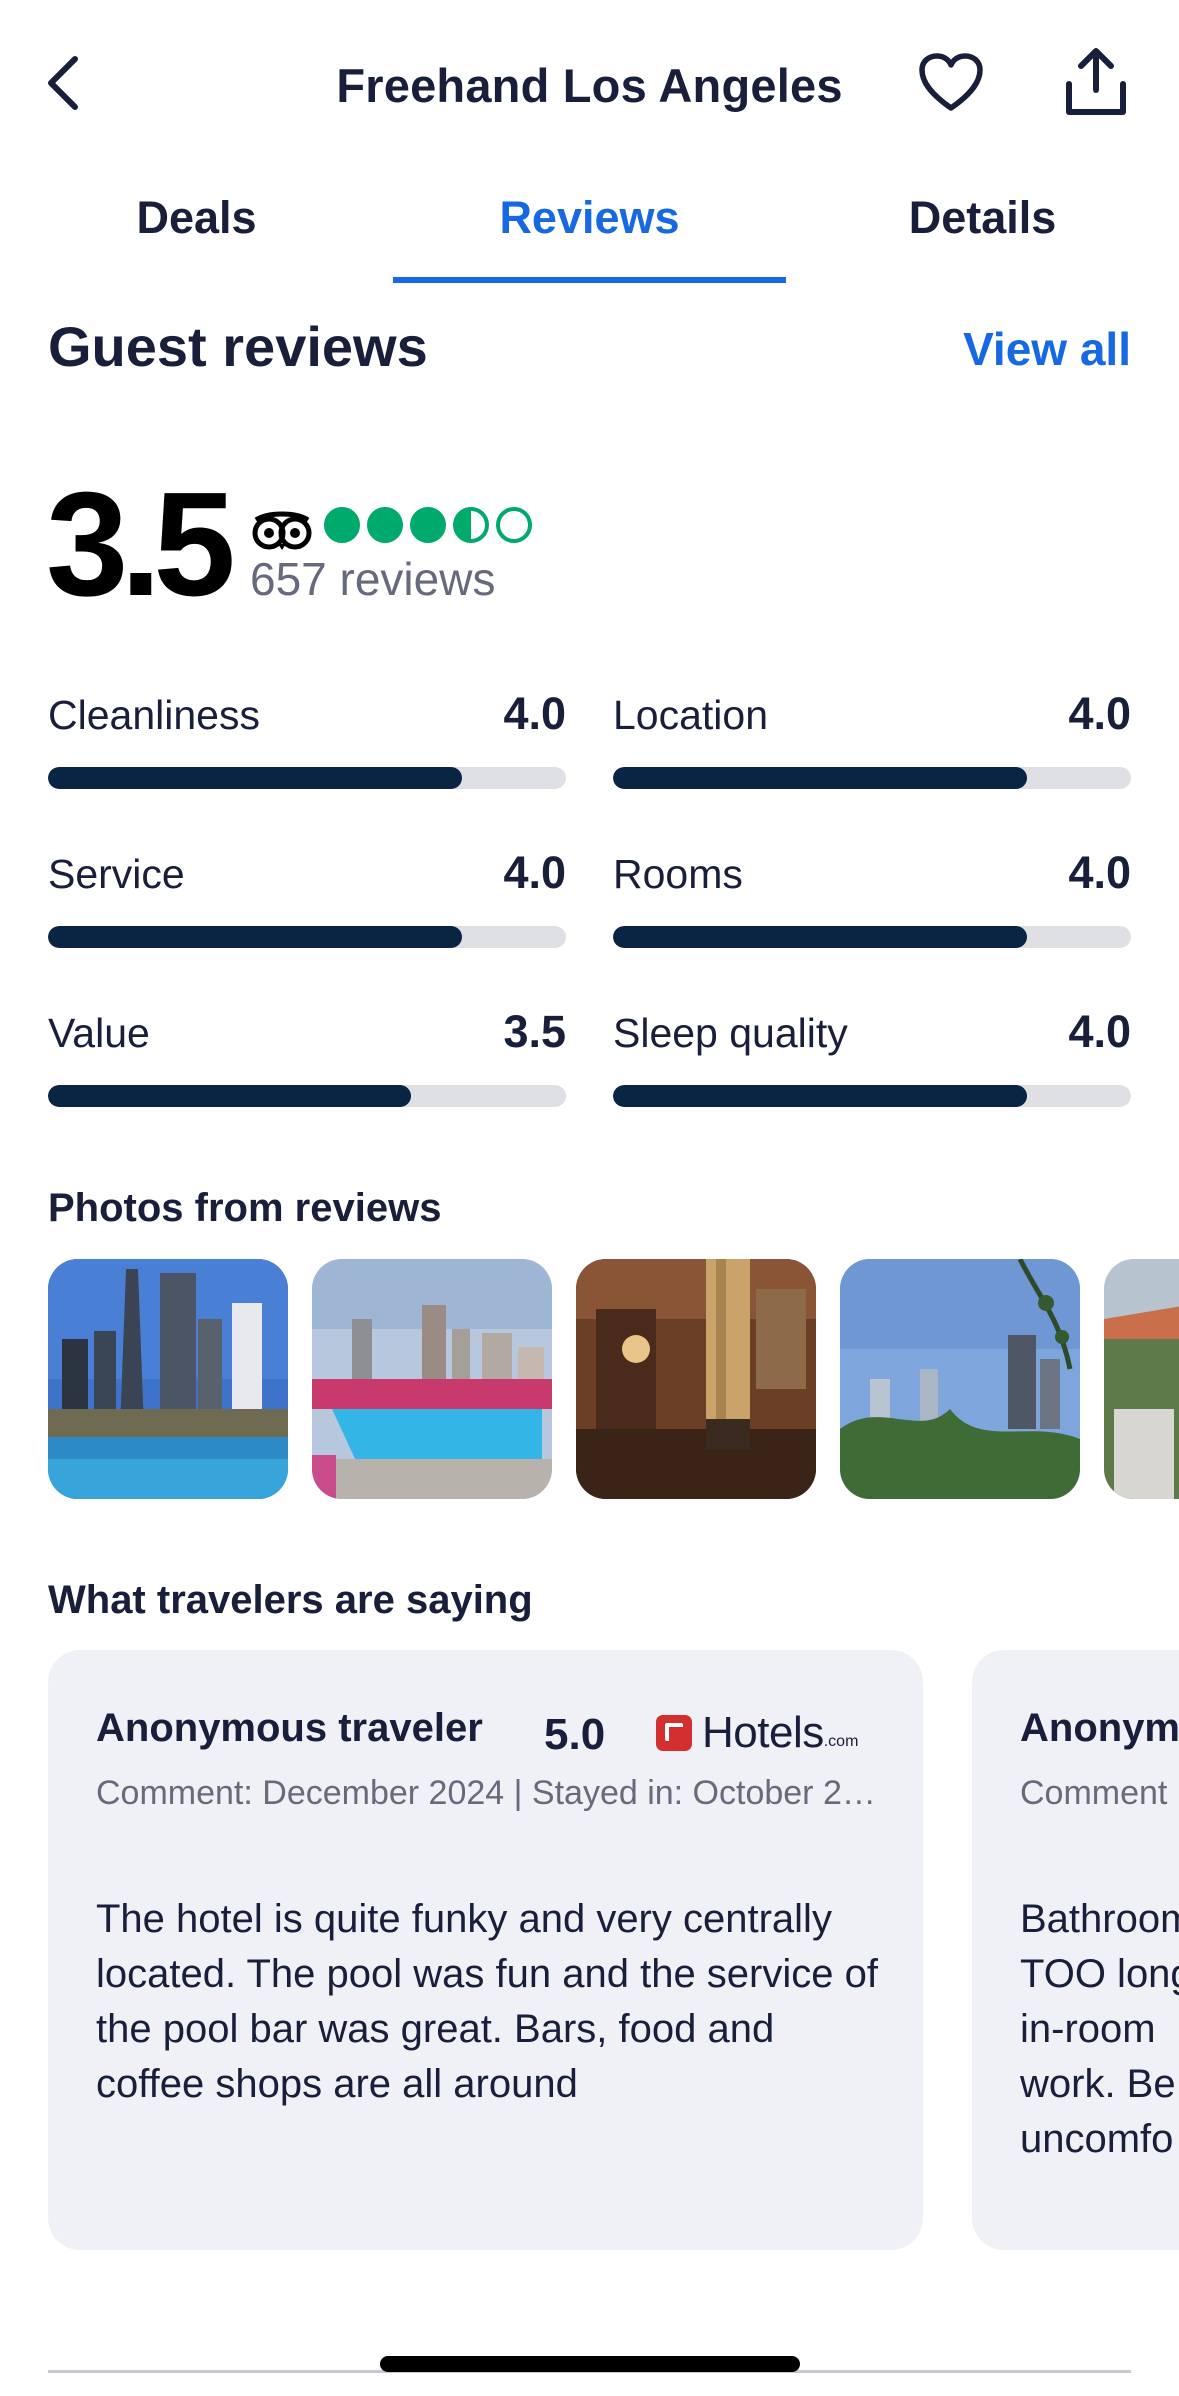 The width and height of the screenshot is (1179, 2396). I want to click on rating-location: Location 4.0, so click(872, 743).